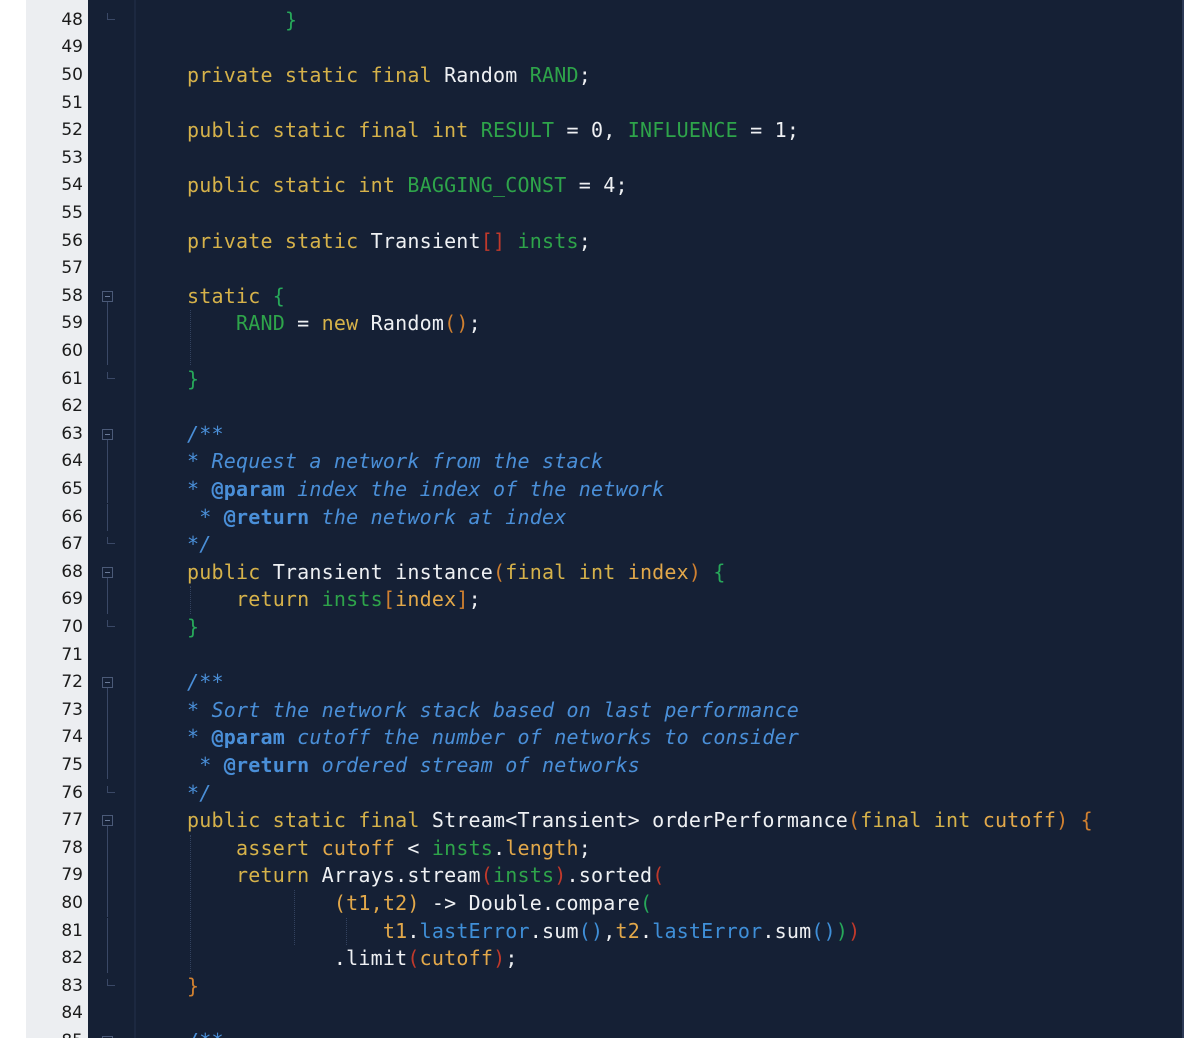 The image size is (1200, 1048). Describe the element at coordinates (487, 875) in the screenshot. I see `code-token: (` at that location.